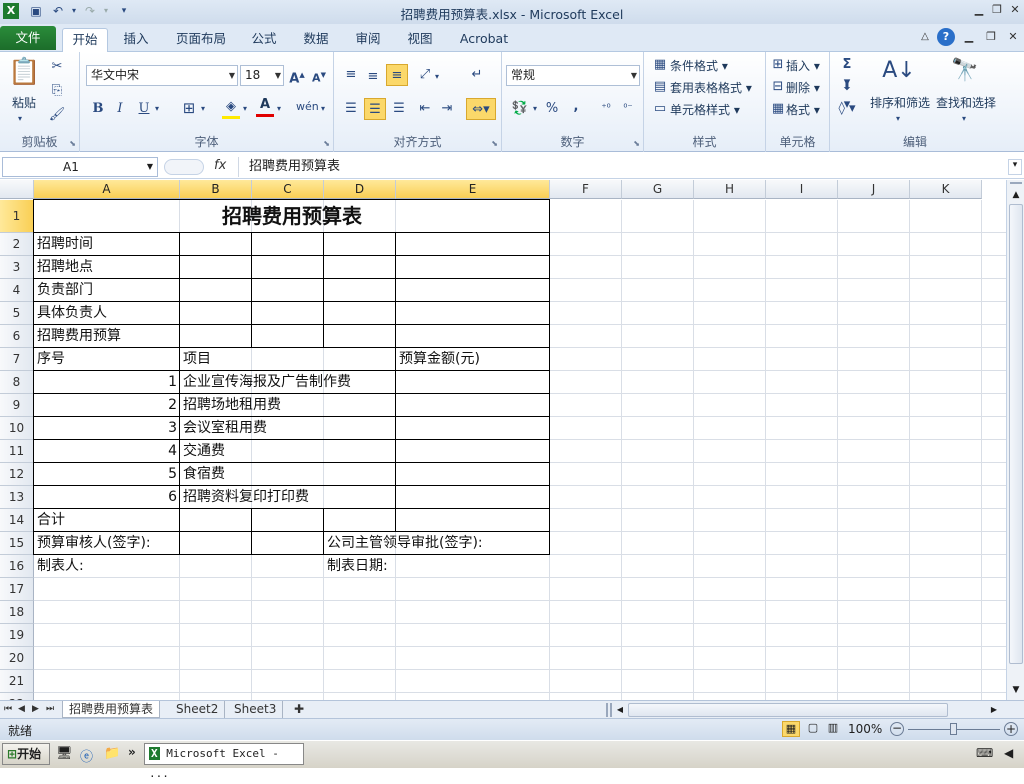 The width and height of the screenshot is (1024, 784). I want to click on row-header-8: 8, so click(17, 382).